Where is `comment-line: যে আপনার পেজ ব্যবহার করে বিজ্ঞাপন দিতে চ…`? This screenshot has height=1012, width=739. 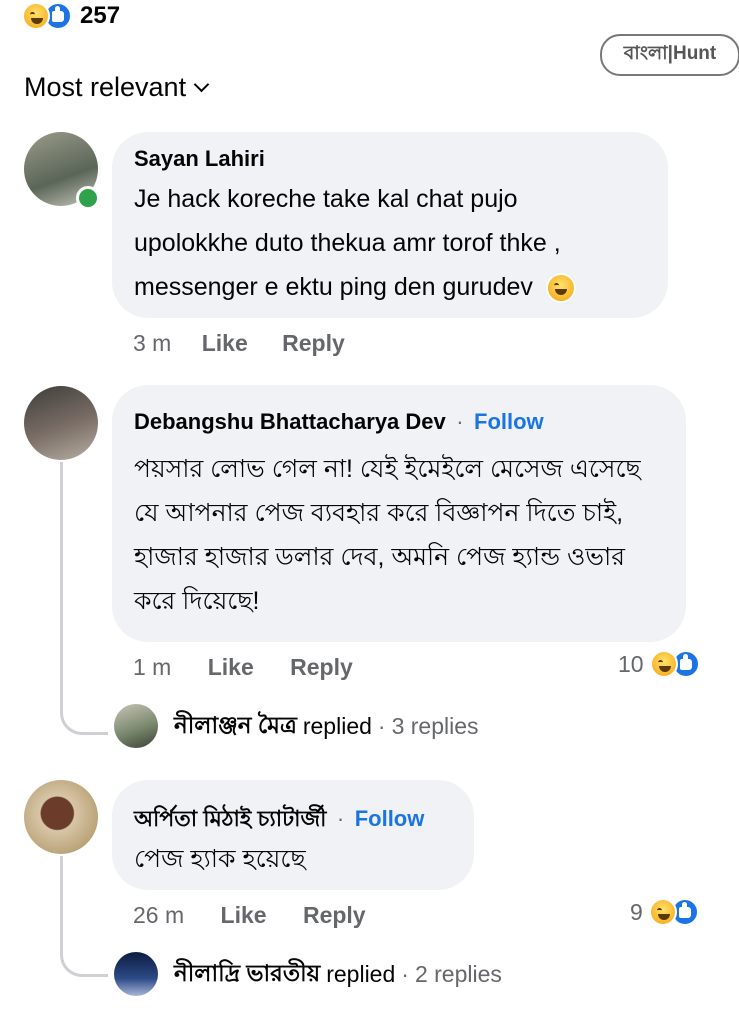 comment-line: যে আপনার পেজ ব্যবহার করে বিজ্ঞাপন দিতে চ… is located at coordinates (379, 513).